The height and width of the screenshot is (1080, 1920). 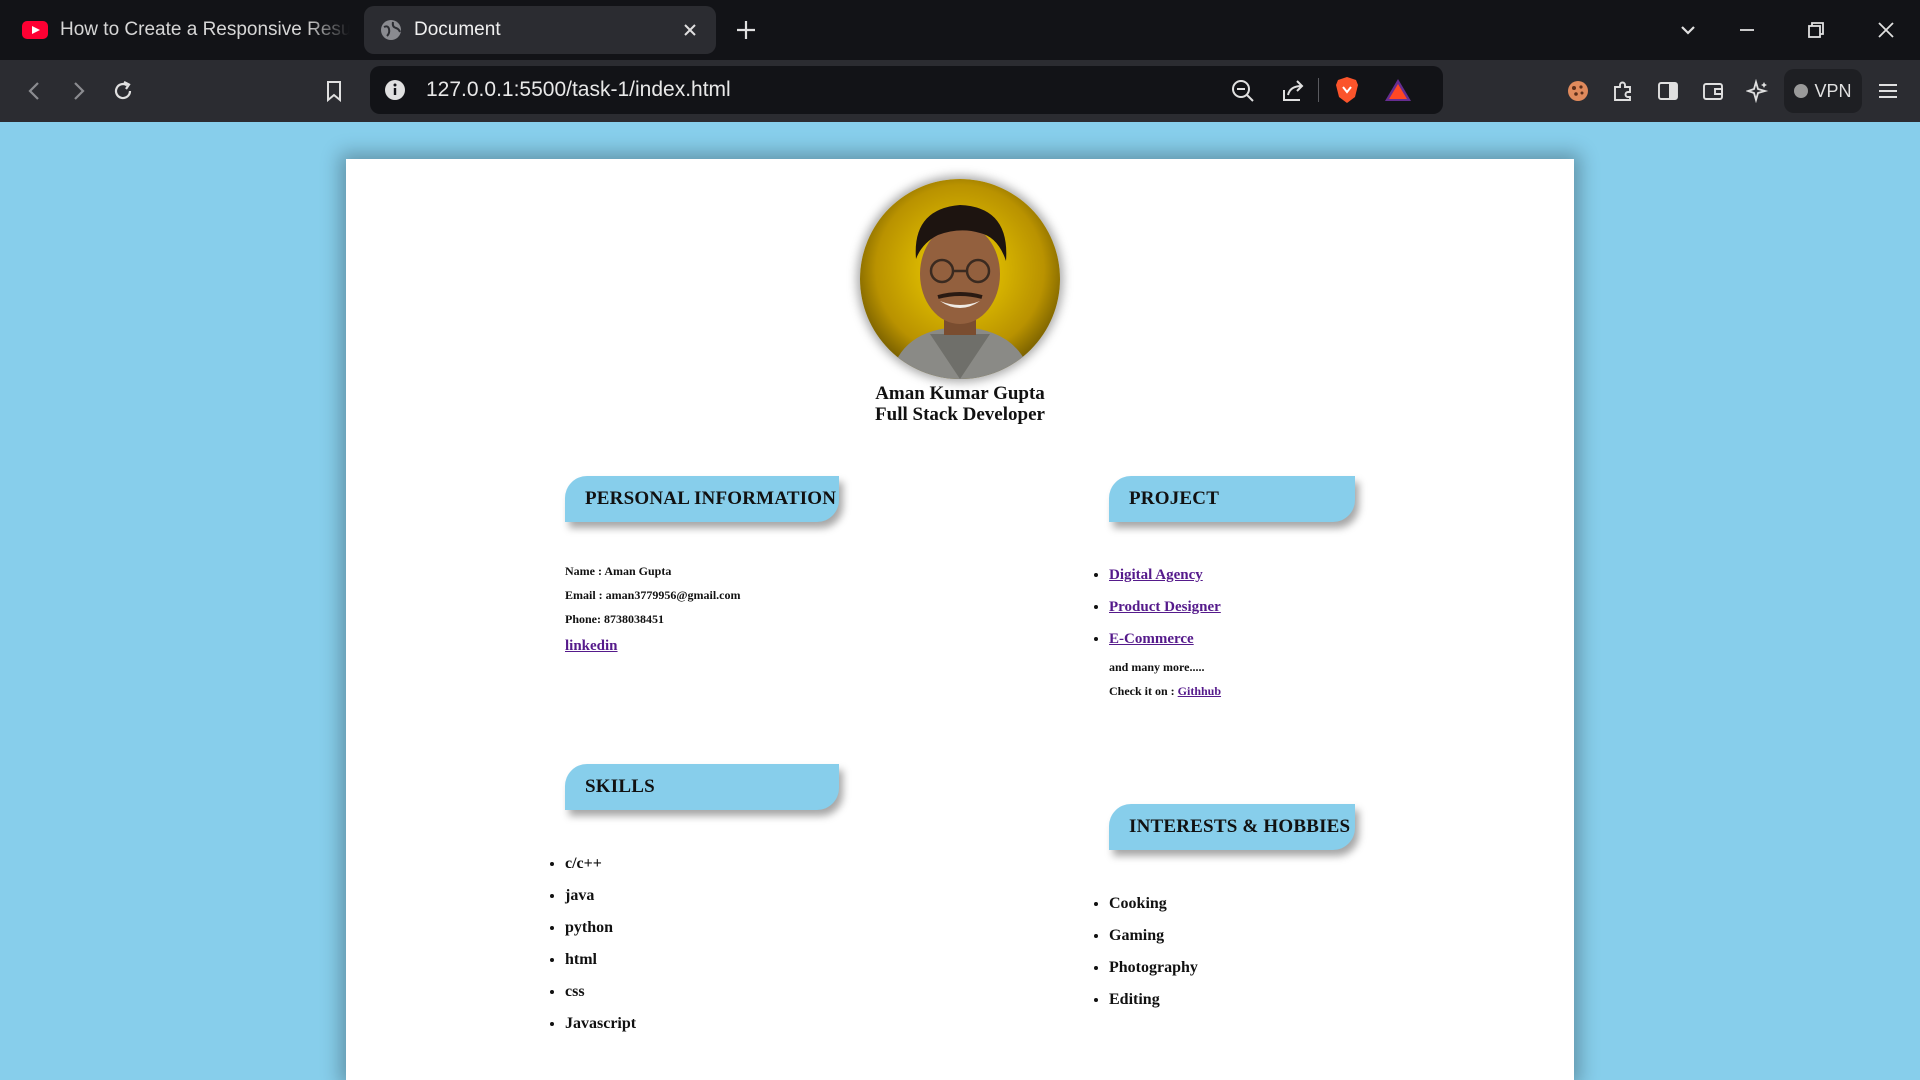 What do you see at coordinates (578, 90) in the screenshot?
I see `url-text: 127.0.0.1:5500/task-1/index.html` at bounding box center [578, 90].